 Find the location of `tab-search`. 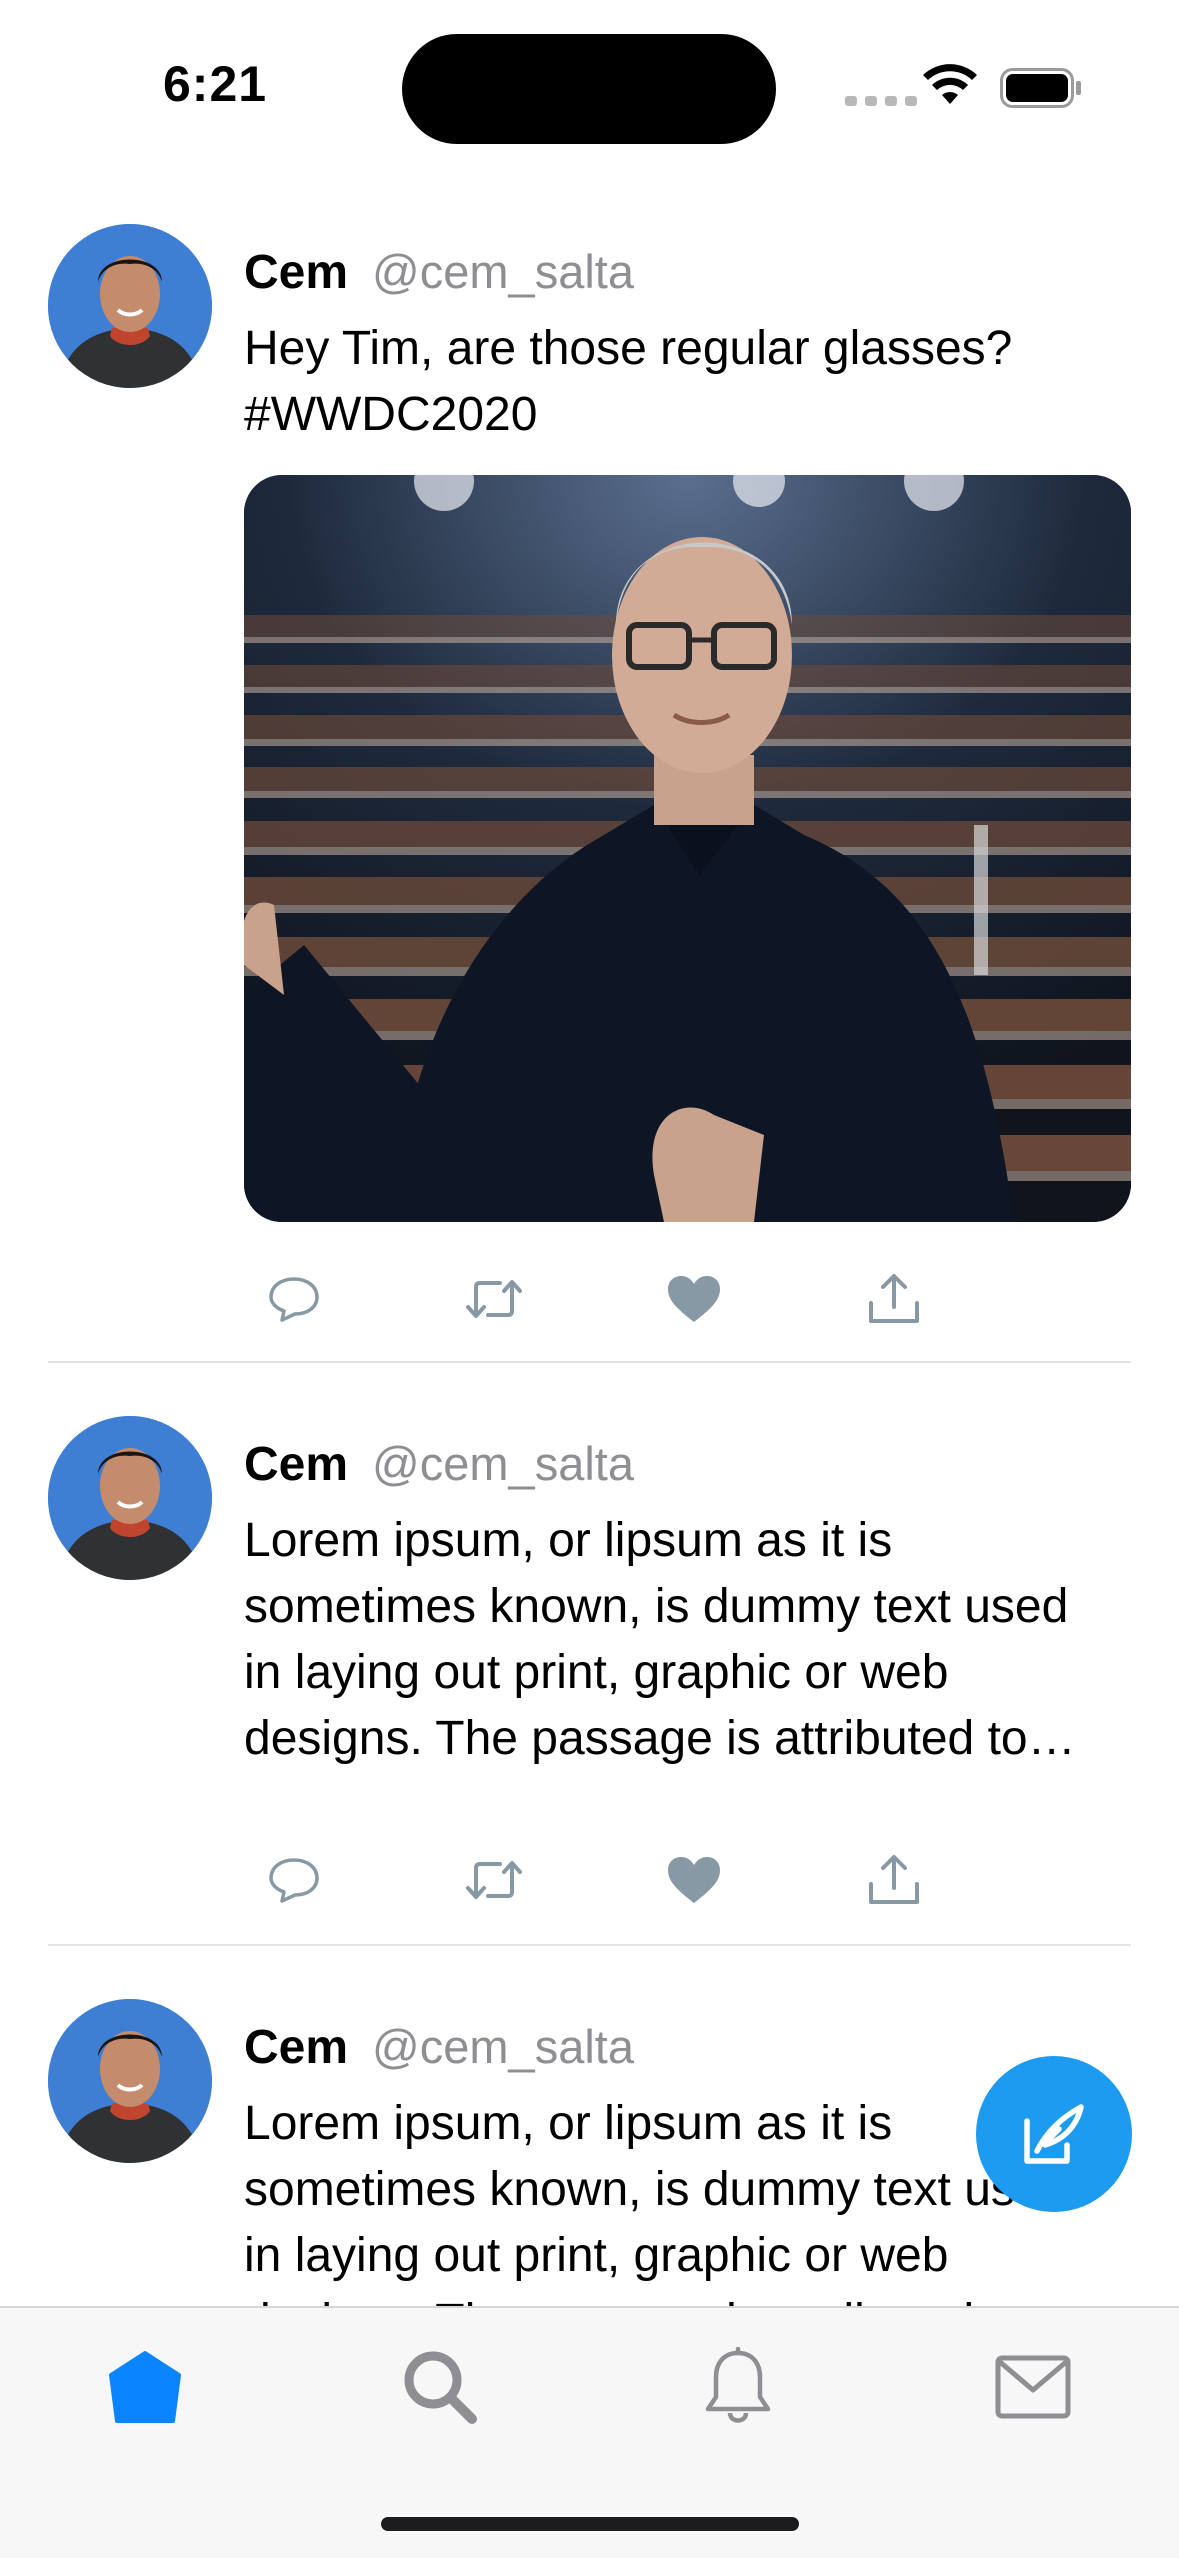

tab-search is located at coordinates (440, 2387).